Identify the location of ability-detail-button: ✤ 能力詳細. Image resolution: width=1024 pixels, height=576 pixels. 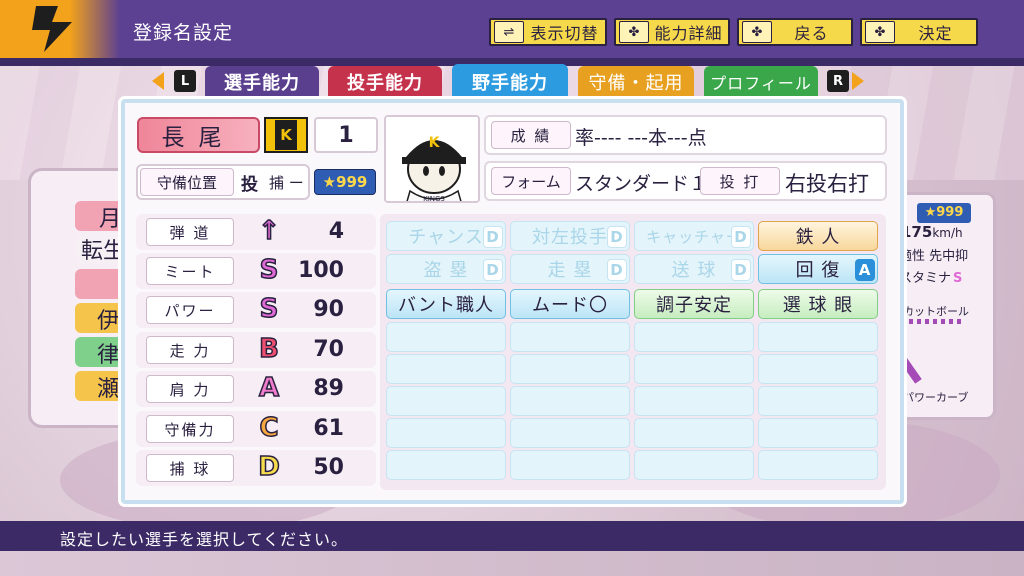
(672, 32).